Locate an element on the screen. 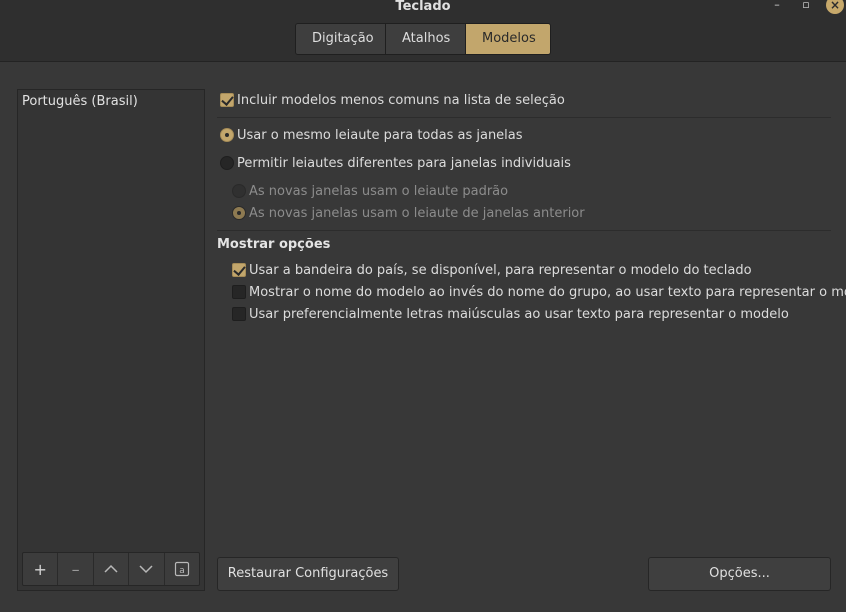 This screenshot has width=846, height=612. move-up-button is located at coordinates (111, 569).